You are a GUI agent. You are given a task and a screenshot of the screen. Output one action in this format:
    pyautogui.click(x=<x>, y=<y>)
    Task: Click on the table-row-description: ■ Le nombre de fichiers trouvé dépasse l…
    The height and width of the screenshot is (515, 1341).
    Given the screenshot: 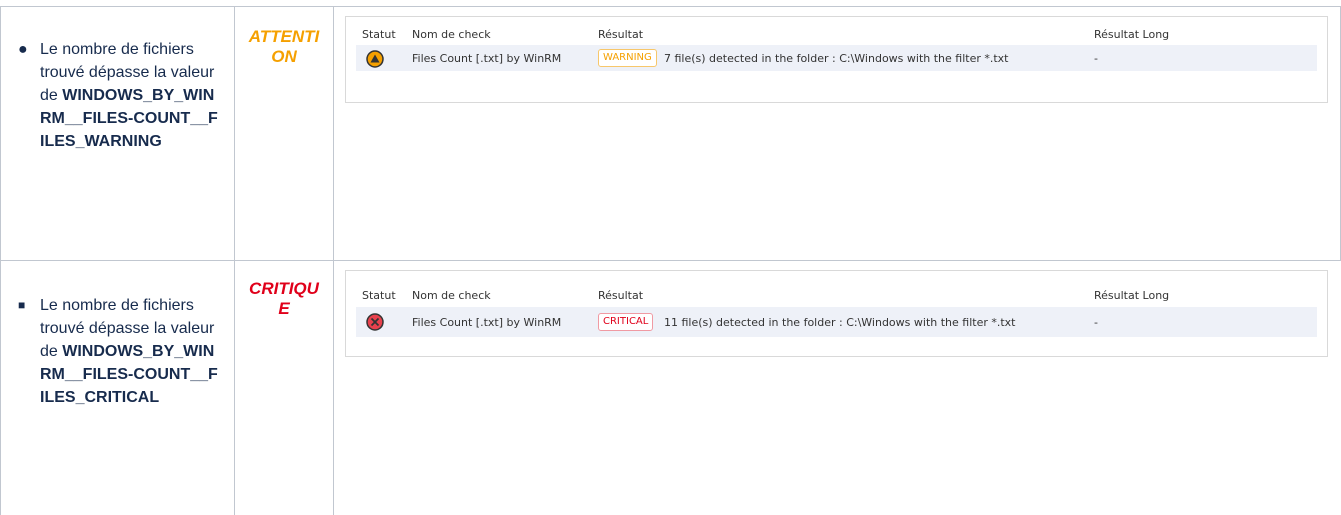 What is the action you would take?
    pyautogui.click(x=119, y=351)
    